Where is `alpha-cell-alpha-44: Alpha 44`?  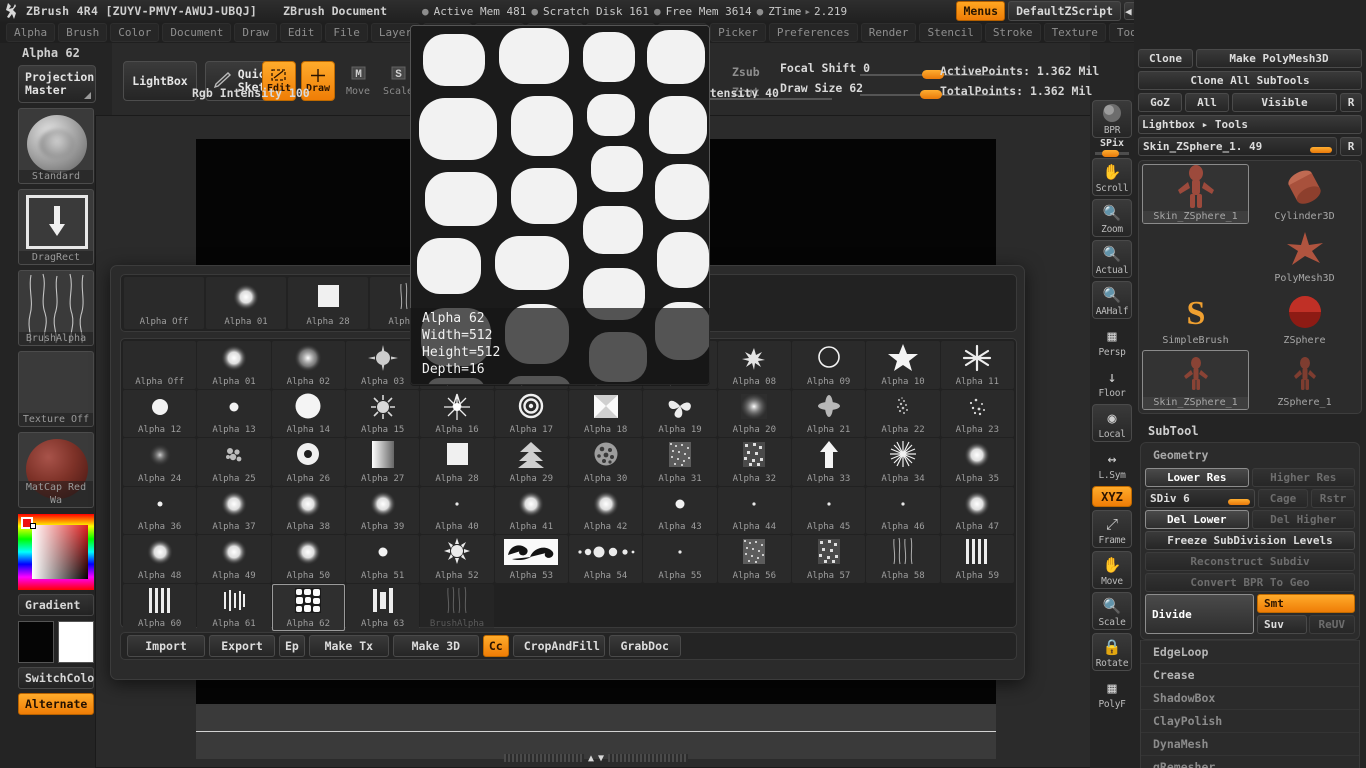
alpha-cell-alpha-44: Alpha 44 is located at coordinates (754, 510).